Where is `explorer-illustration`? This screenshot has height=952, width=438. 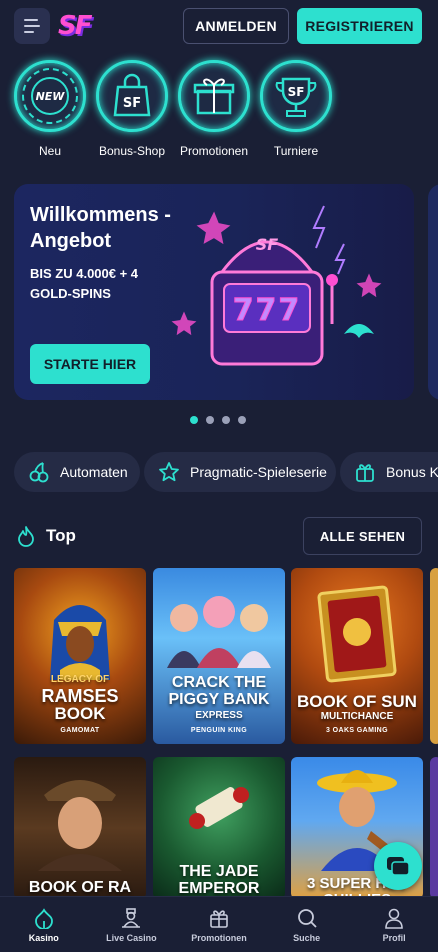 explorer-illustration is located at coordinates (80, 825).